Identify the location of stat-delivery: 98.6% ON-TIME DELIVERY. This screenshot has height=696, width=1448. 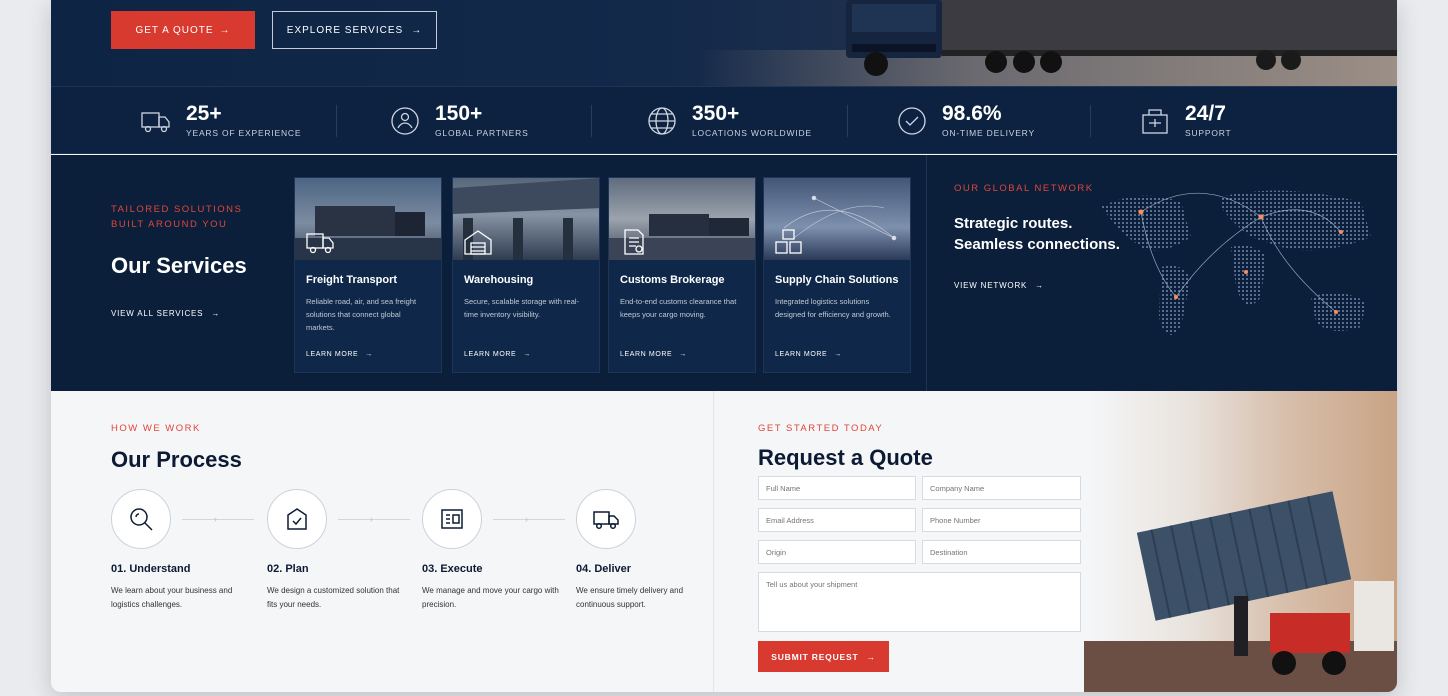
(965, 120).